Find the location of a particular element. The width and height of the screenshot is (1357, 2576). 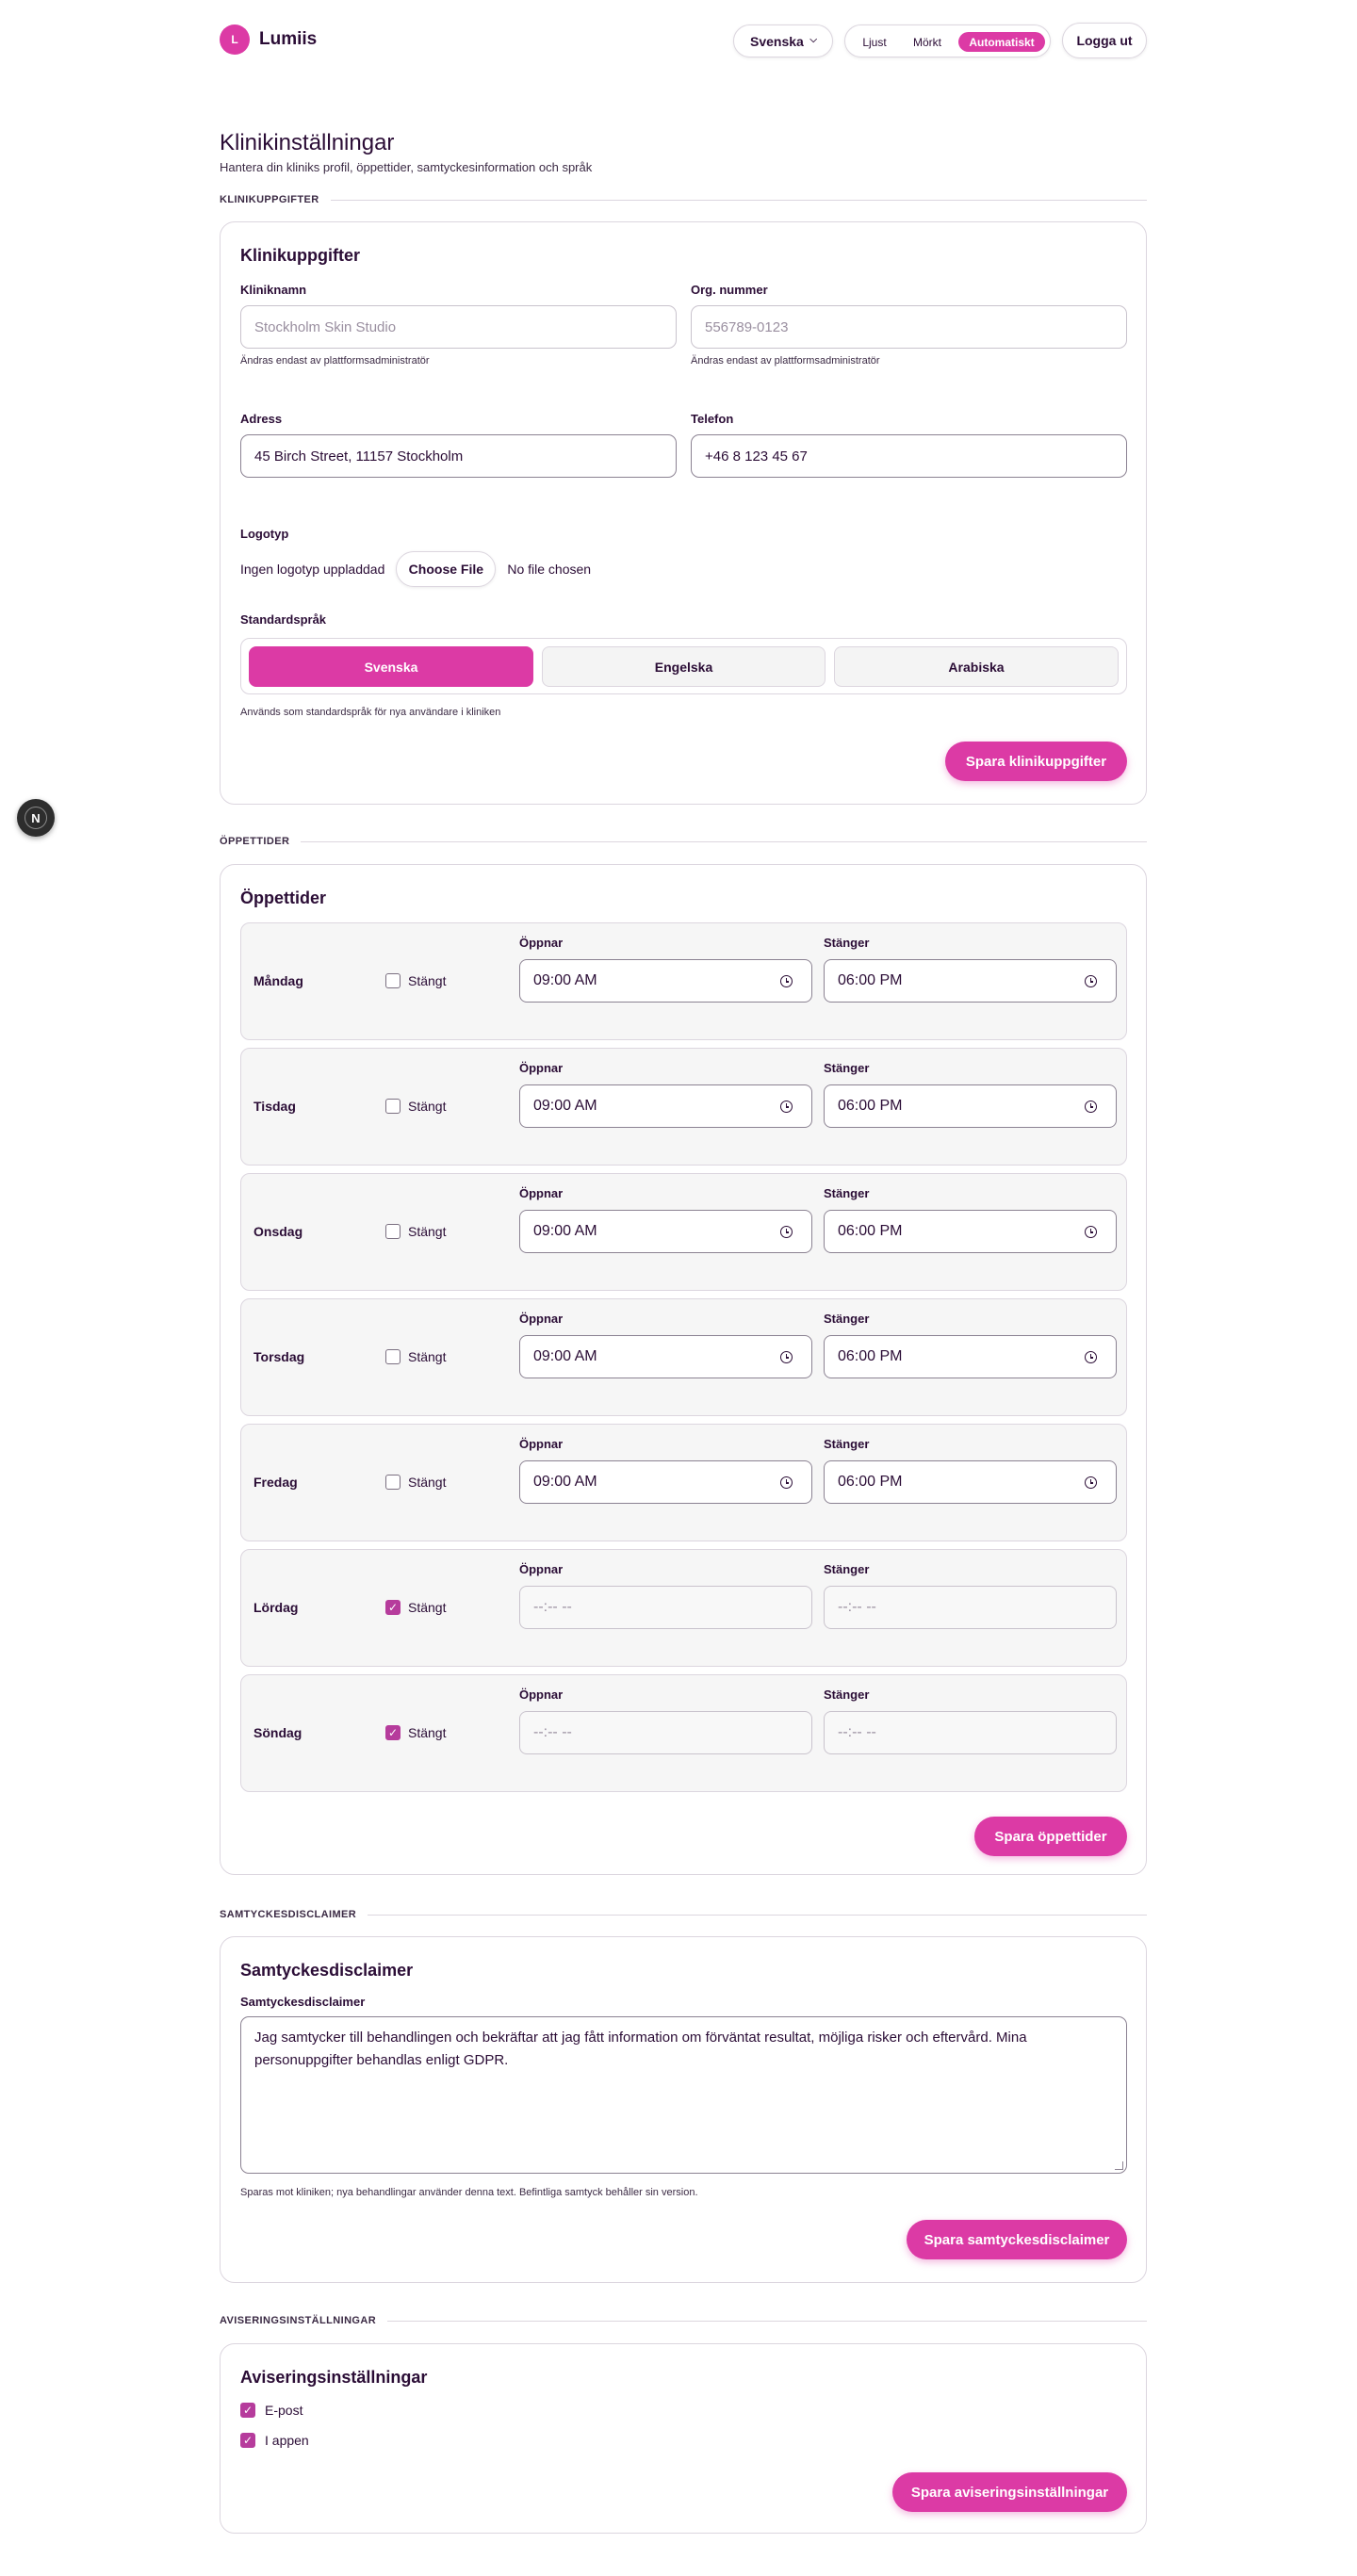

save-hours-button: Spara öppettider is located at coordinates (1050, 1836).